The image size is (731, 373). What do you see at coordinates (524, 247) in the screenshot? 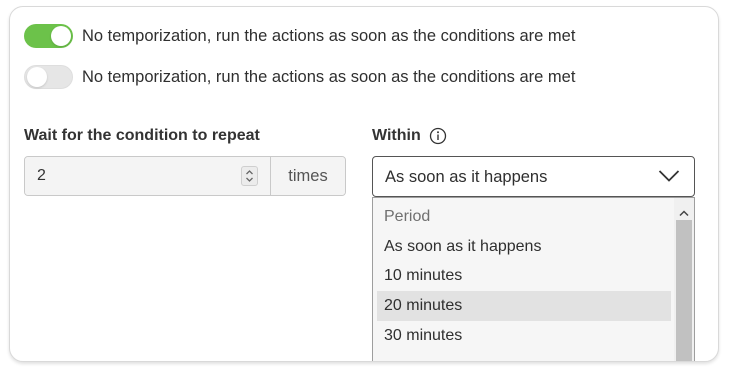
I see `option-as-soon-as-it-happens: As soon as it happens` at bounding box center [524, 247].